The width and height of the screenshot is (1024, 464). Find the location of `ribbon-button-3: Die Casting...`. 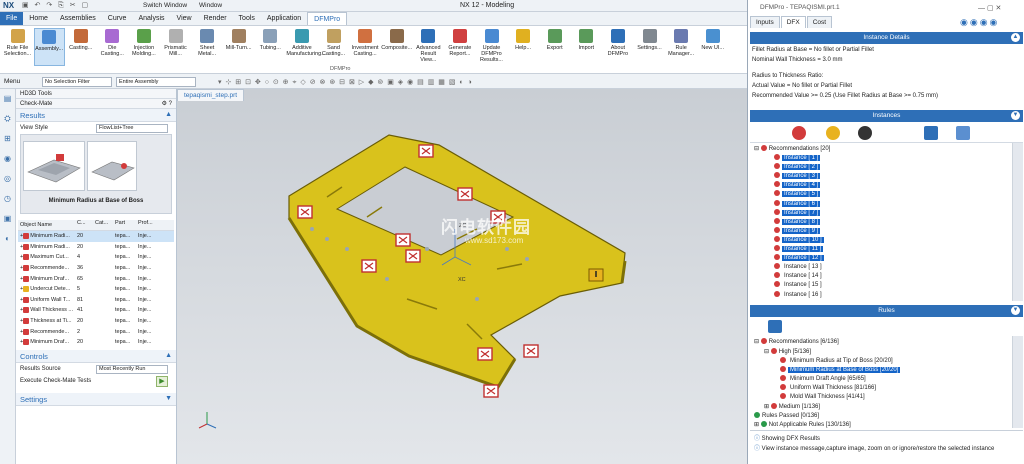

ribbon-button-3: Die Casting... is located at coordinates (112, 47).